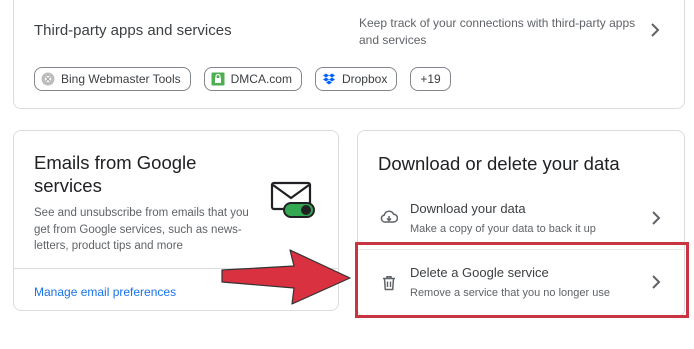 The width and height of the screenshot is (694, 349). What do you see at coordinates (48, 79) in the screenshot?
I see `bing-icon` at bounding box center [48, 79].